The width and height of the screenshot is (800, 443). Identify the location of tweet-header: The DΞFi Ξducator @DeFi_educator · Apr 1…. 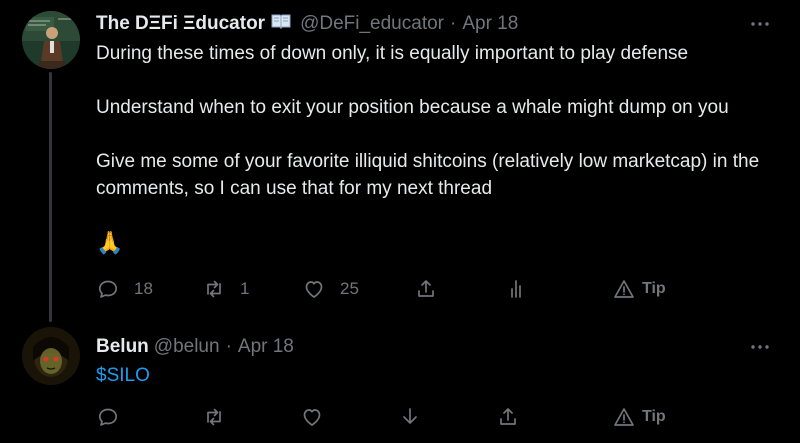
(307, 24).